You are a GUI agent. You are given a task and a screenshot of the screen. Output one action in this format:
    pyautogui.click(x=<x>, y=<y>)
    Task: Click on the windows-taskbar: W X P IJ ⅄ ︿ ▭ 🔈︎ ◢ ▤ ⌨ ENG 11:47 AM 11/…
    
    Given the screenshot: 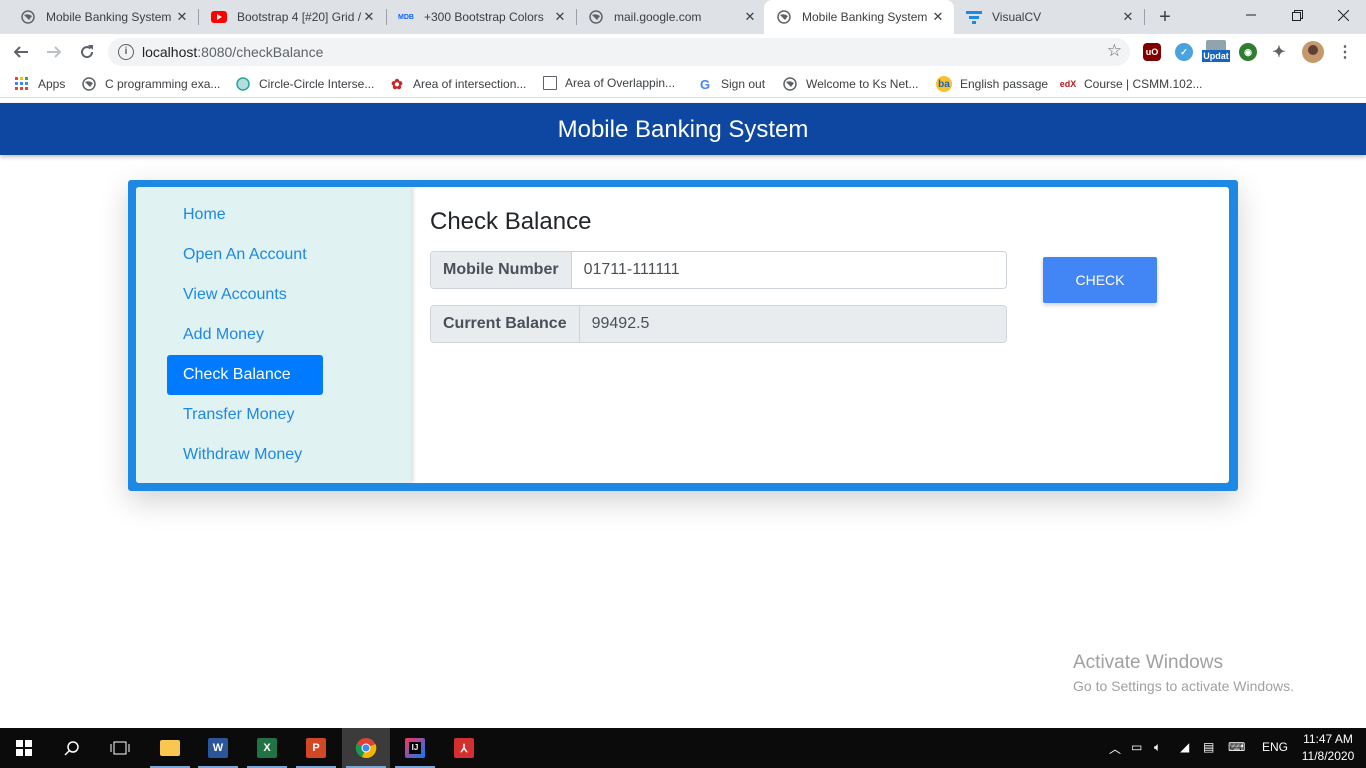 What is the action you would take?
    pyautogui.click(x=683, y=748)
    